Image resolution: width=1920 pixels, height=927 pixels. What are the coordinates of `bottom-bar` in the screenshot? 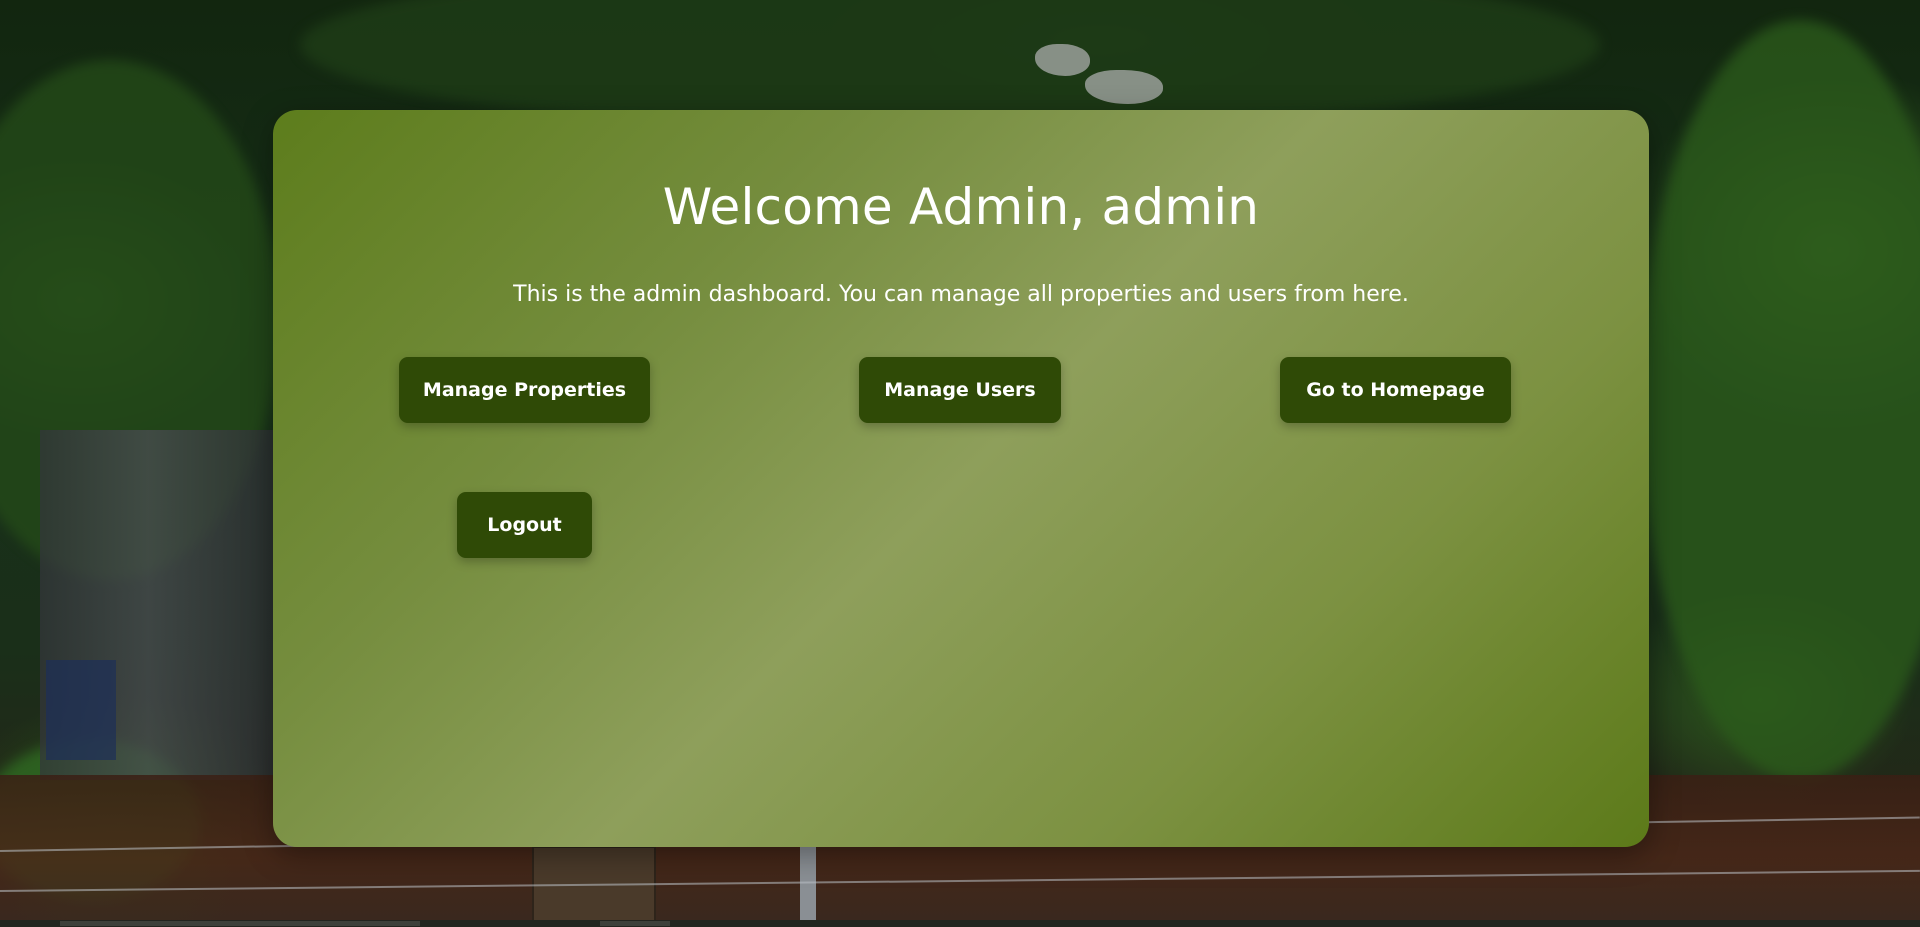 It's located at (960, 923).